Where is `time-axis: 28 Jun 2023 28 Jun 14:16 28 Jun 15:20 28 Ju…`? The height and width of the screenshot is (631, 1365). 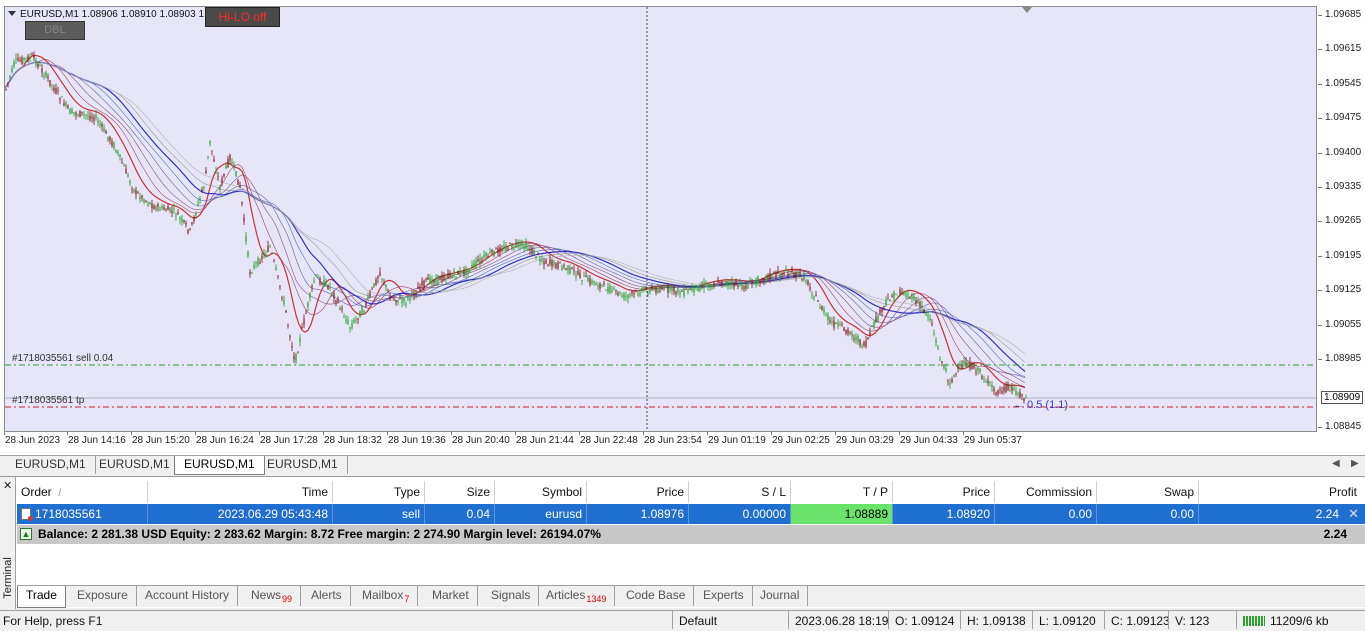 time-axis: 28 Jun 2023 28 Jun 14:16 28 Jun 15:20 28 Ju… is located at coordinates (659, 442).